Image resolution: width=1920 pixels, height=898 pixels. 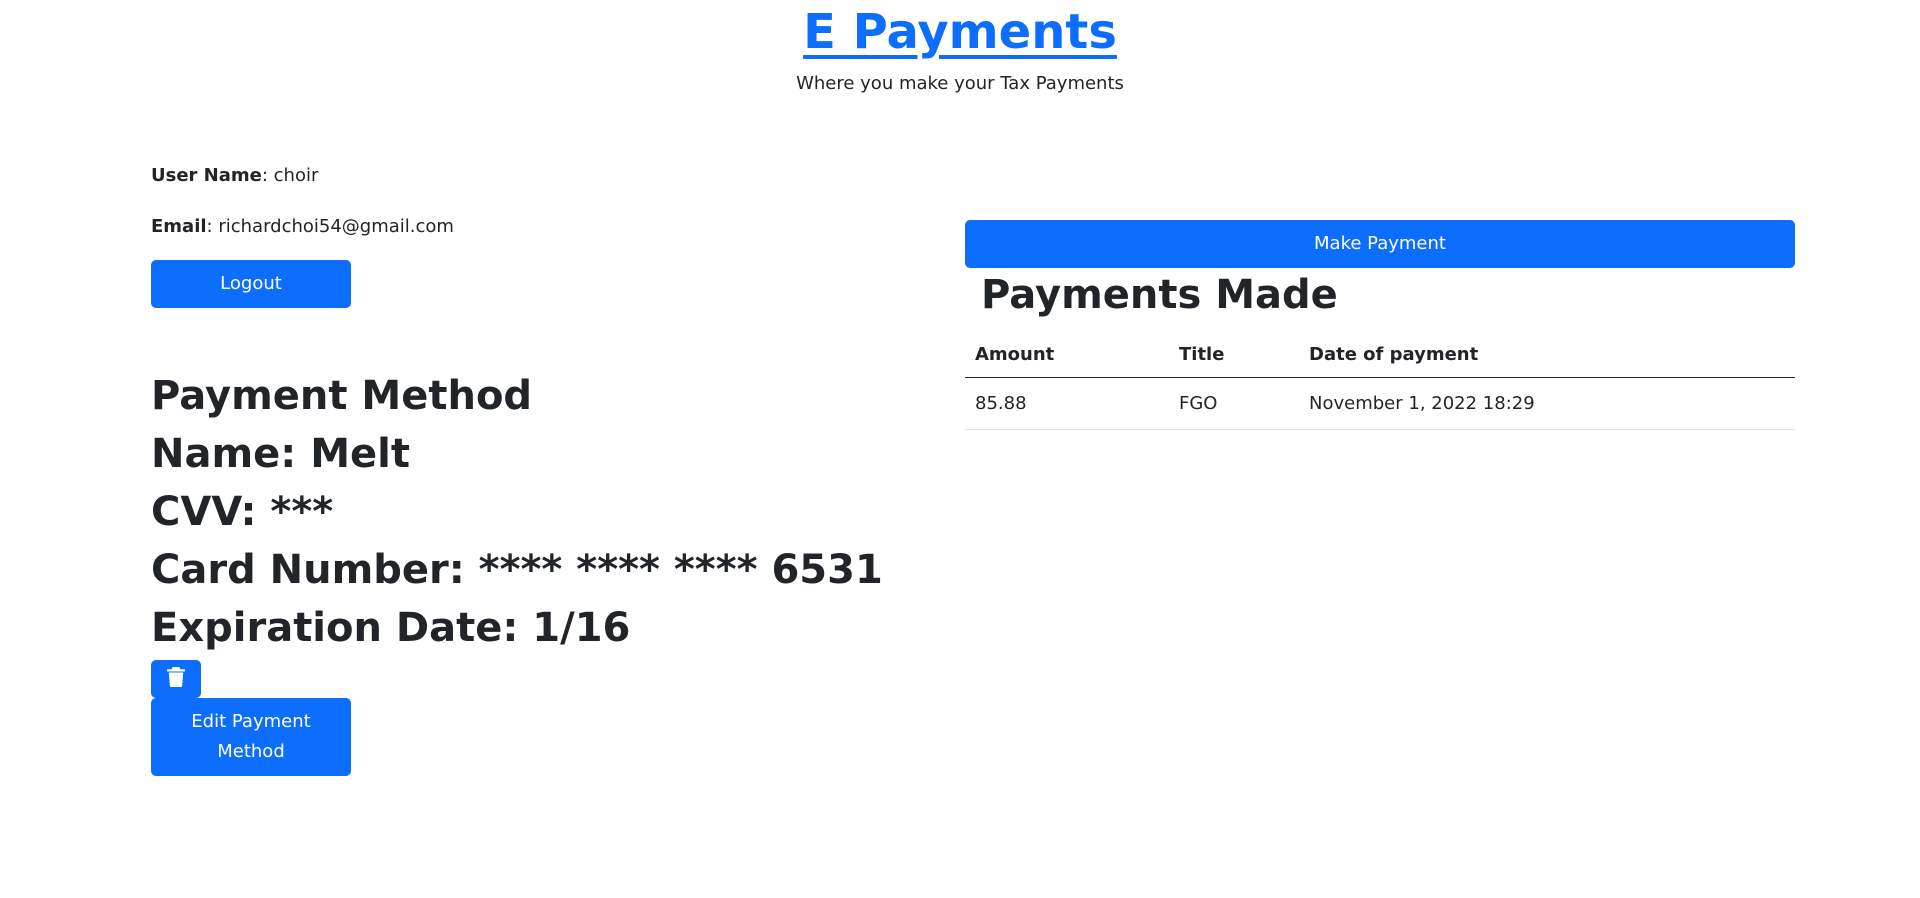 I want to click on payment-method-name: Name: Melt, so click(x=280, y=454).